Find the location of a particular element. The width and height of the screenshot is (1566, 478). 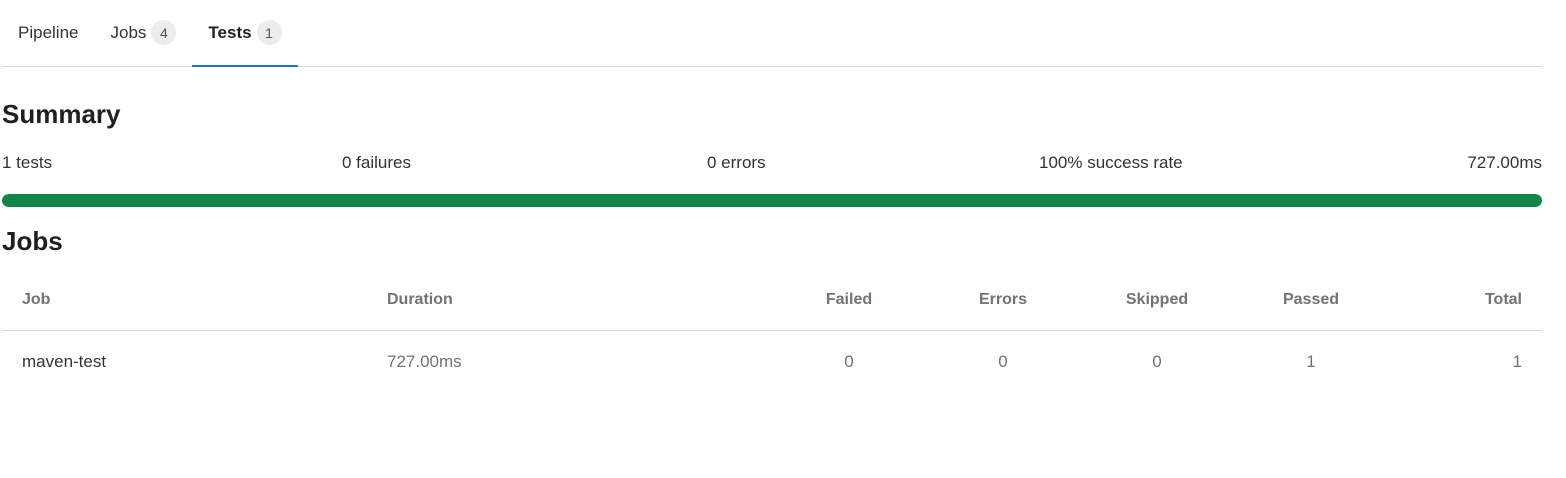

job-name: maven-test is located at coordinates (64, 361).